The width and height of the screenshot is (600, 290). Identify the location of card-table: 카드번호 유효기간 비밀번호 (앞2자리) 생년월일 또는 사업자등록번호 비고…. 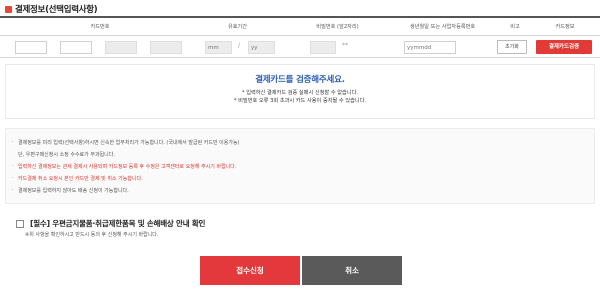
(300, 37).